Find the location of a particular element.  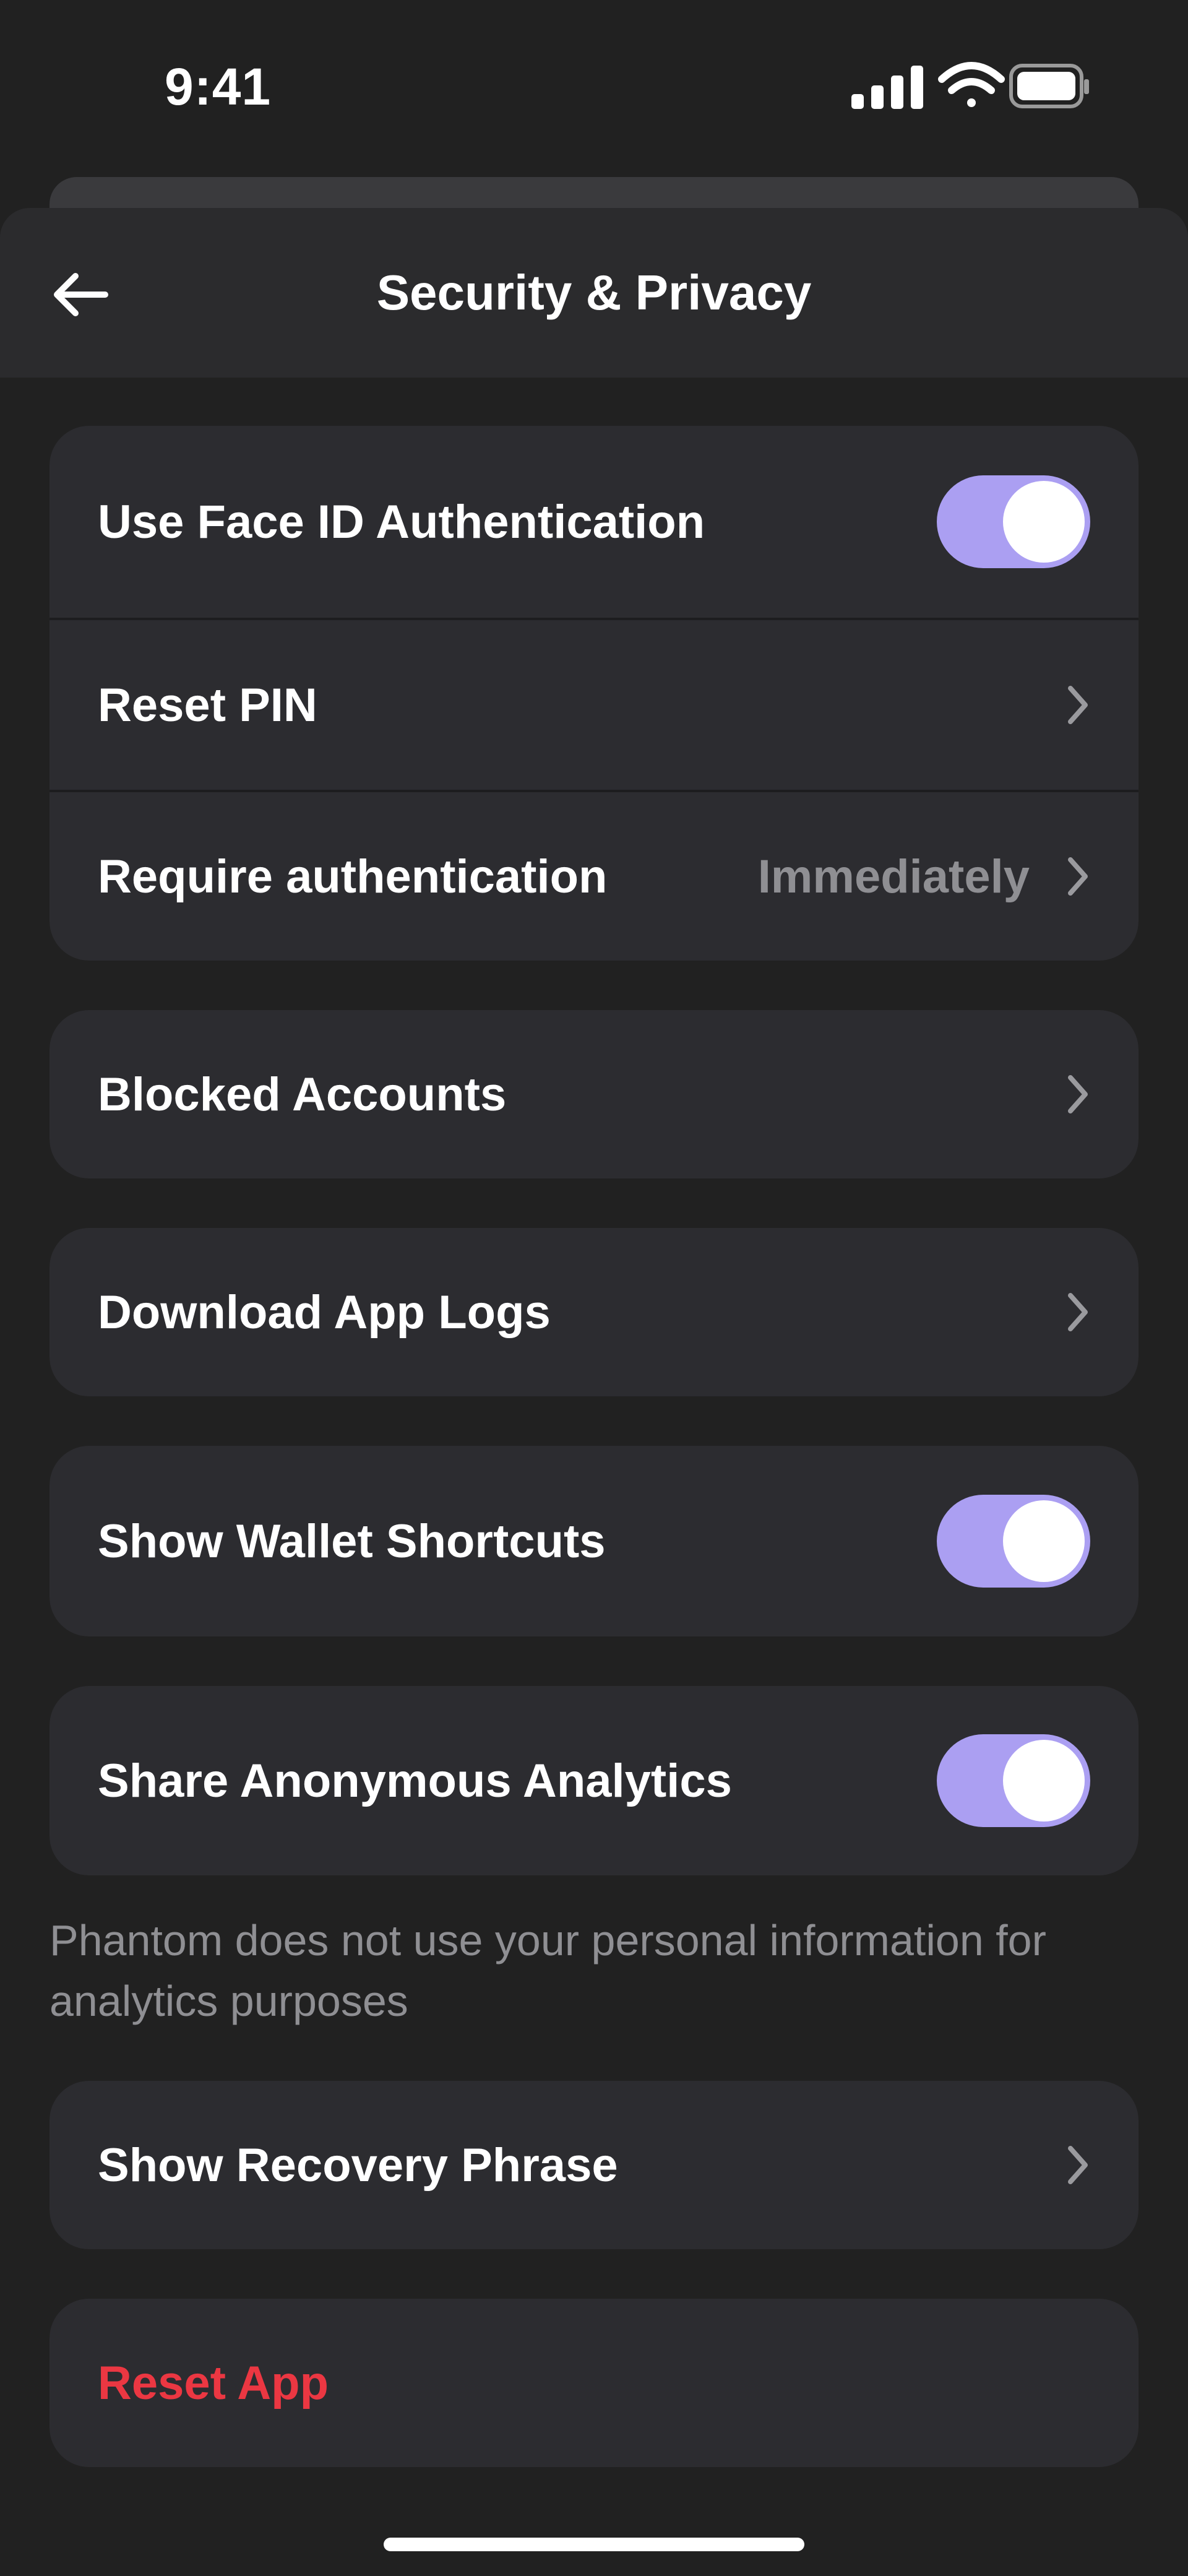

face-id-toggle is located at coordinates (1013, 521).